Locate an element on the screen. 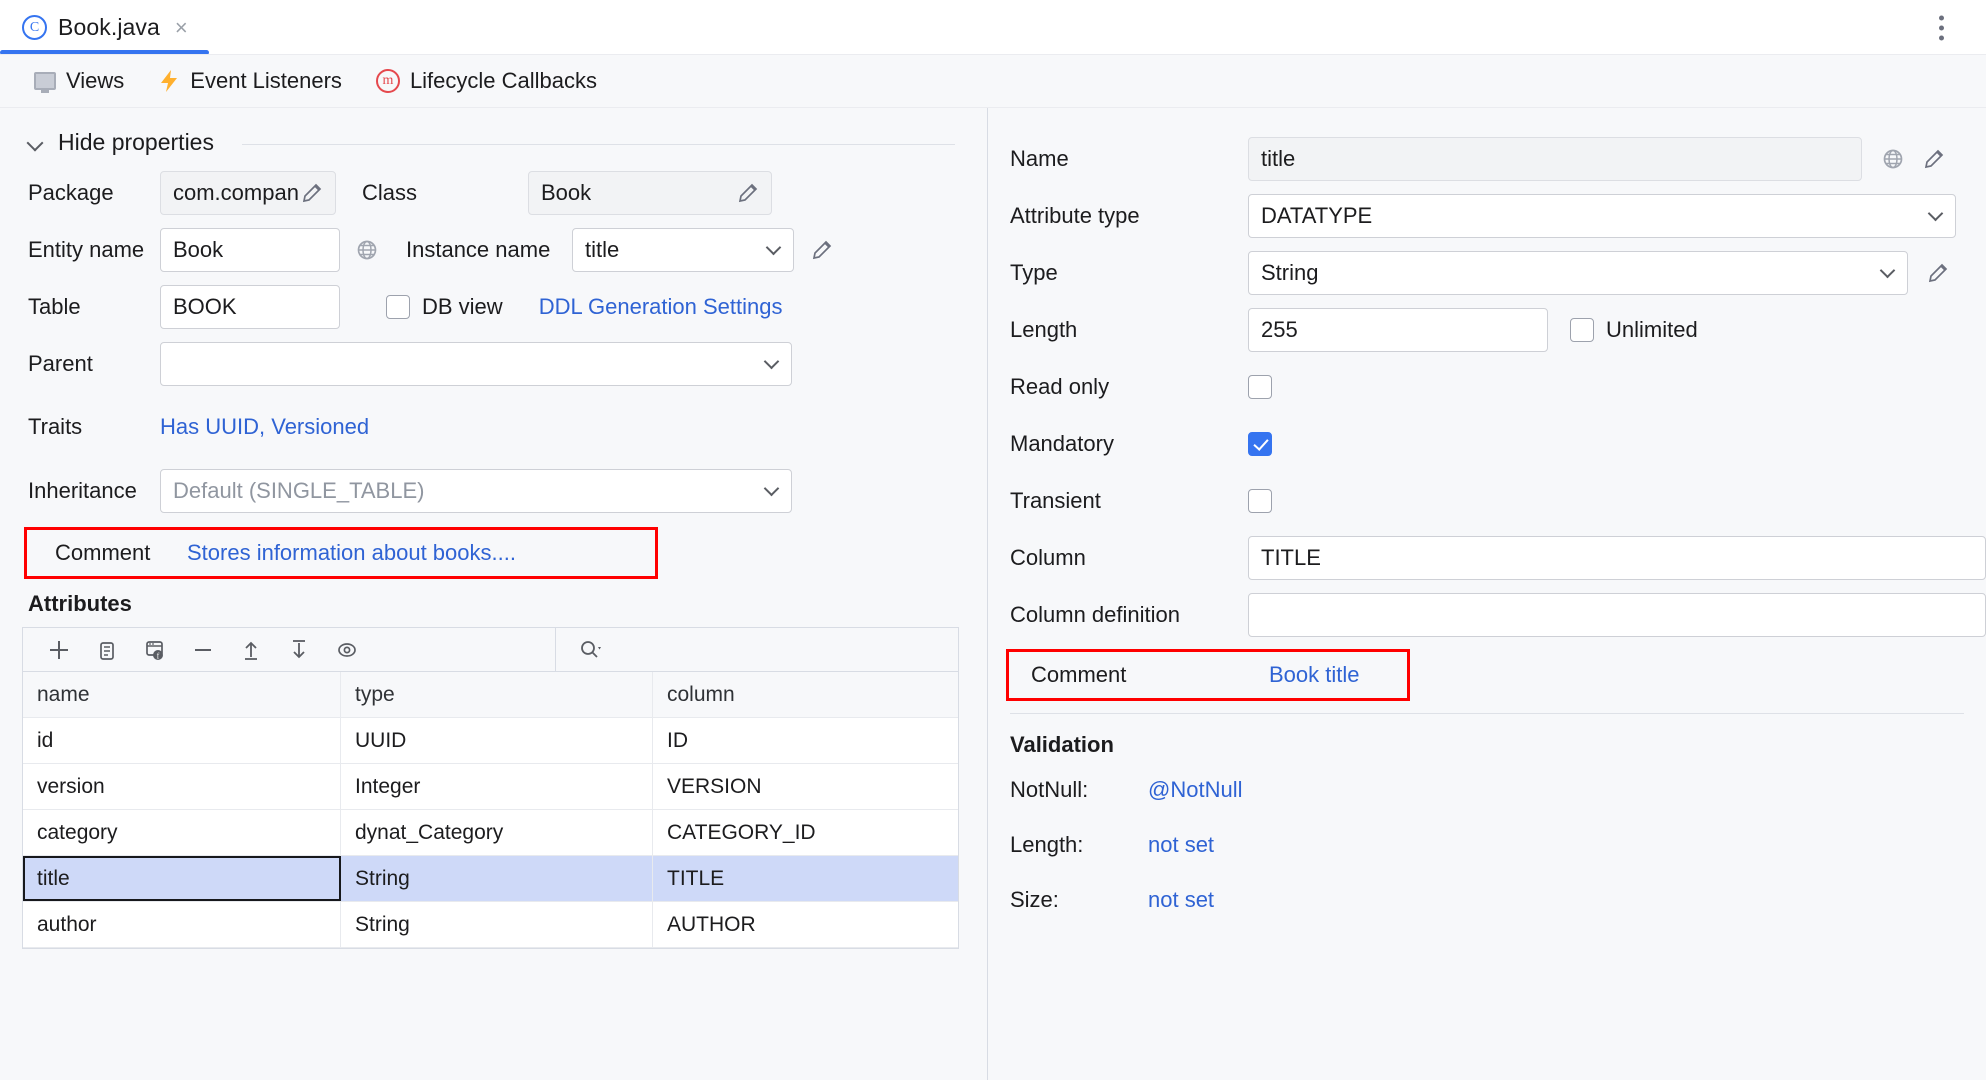 The width and height of the screenshot is (1986, 1080). inheritance-select: Default (SINGLE_TABLE) is located at coordinates (476, 490).